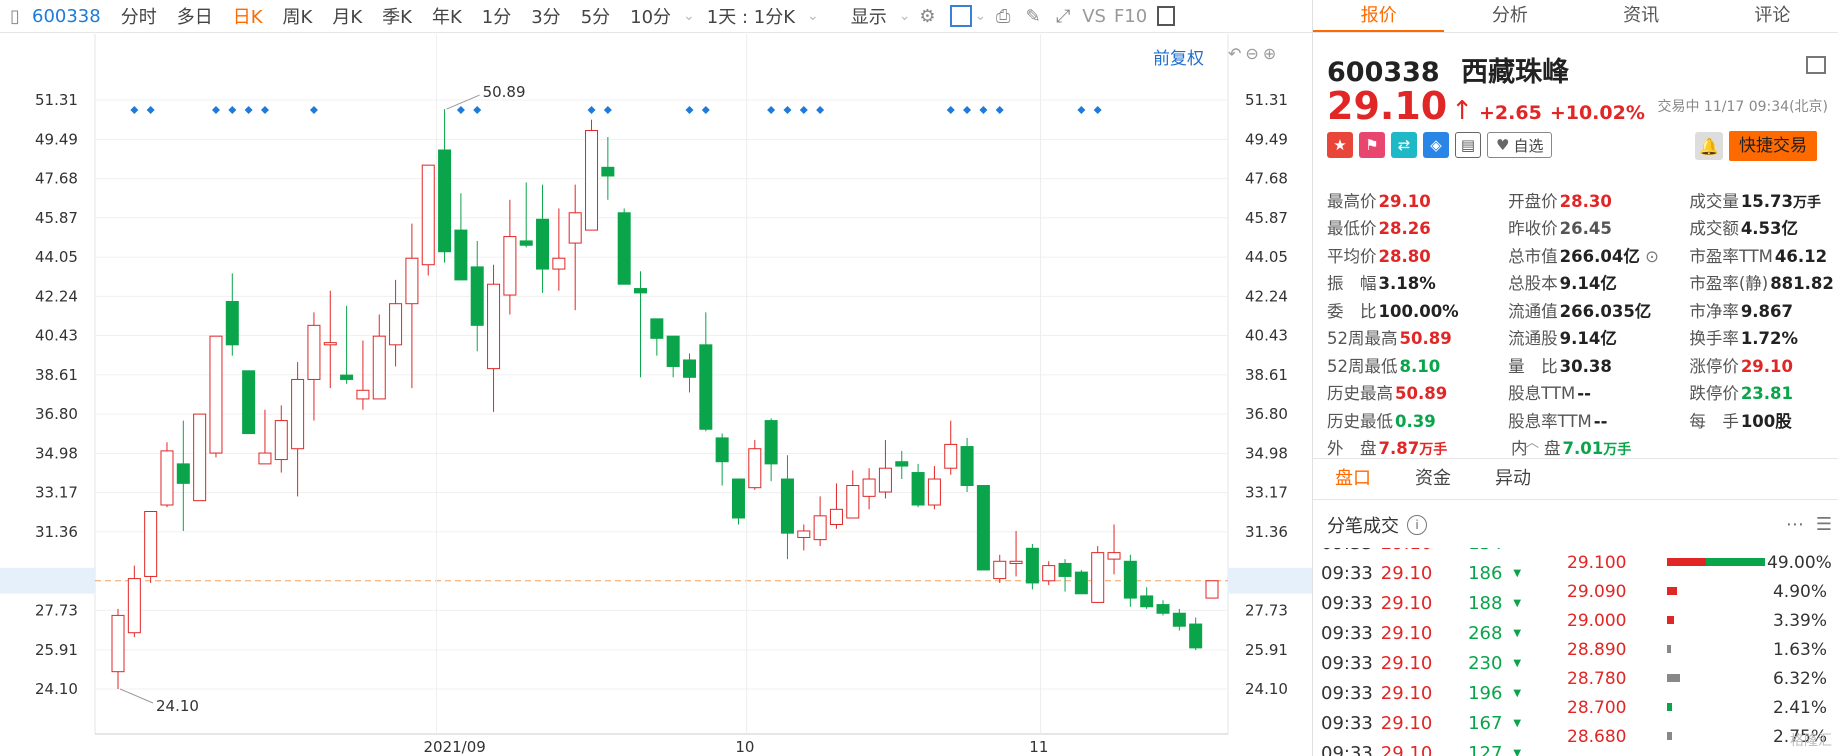 The height and width of the screenshot is (756, 1838). Describe the element at coordinates (1485, 573) in the screenshot. I see `tick-volume: 186` at that location.